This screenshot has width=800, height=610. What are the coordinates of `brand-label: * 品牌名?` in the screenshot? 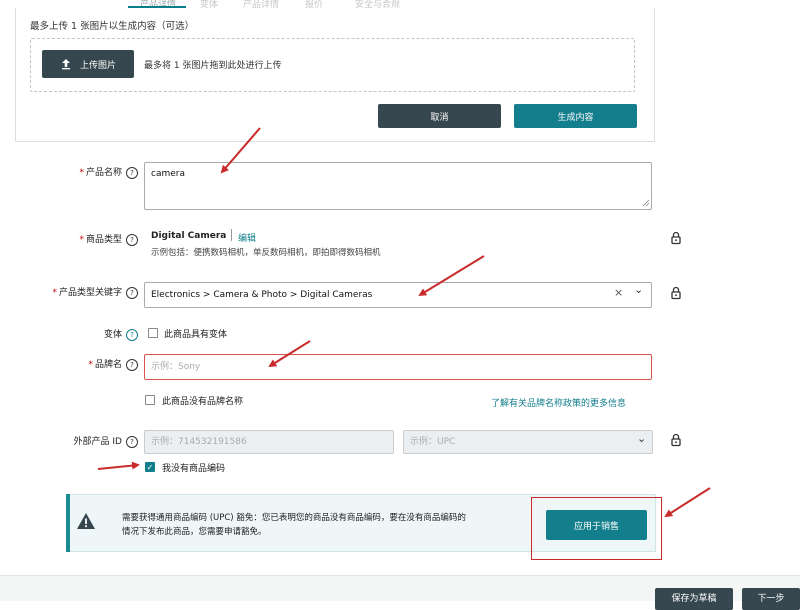 It's located at (89, 364).